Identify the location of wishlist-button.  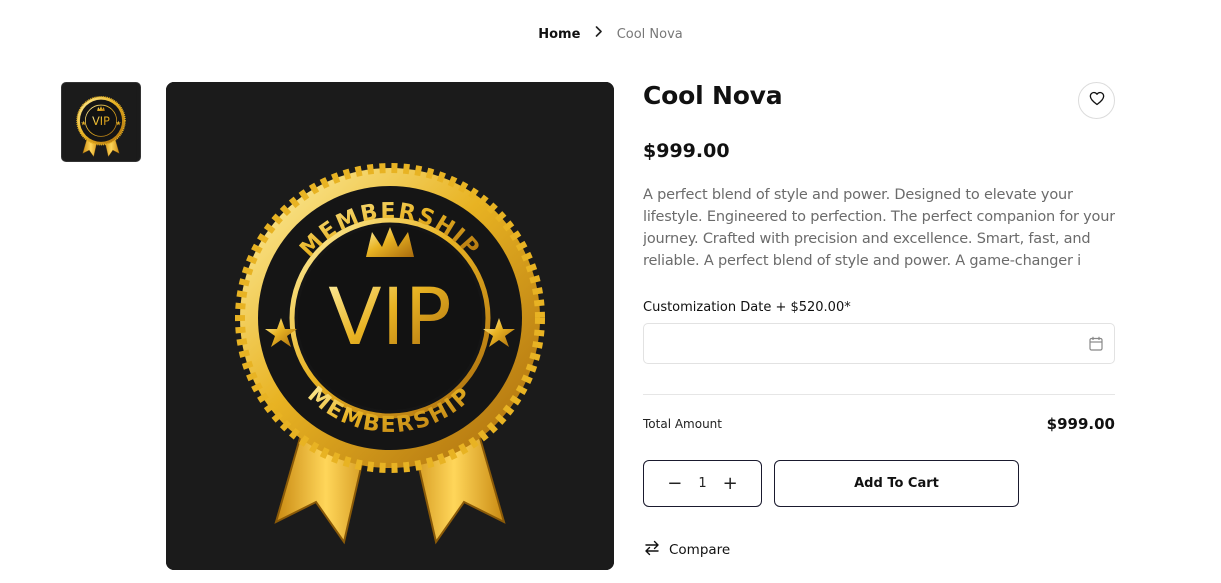
(1096, 100).